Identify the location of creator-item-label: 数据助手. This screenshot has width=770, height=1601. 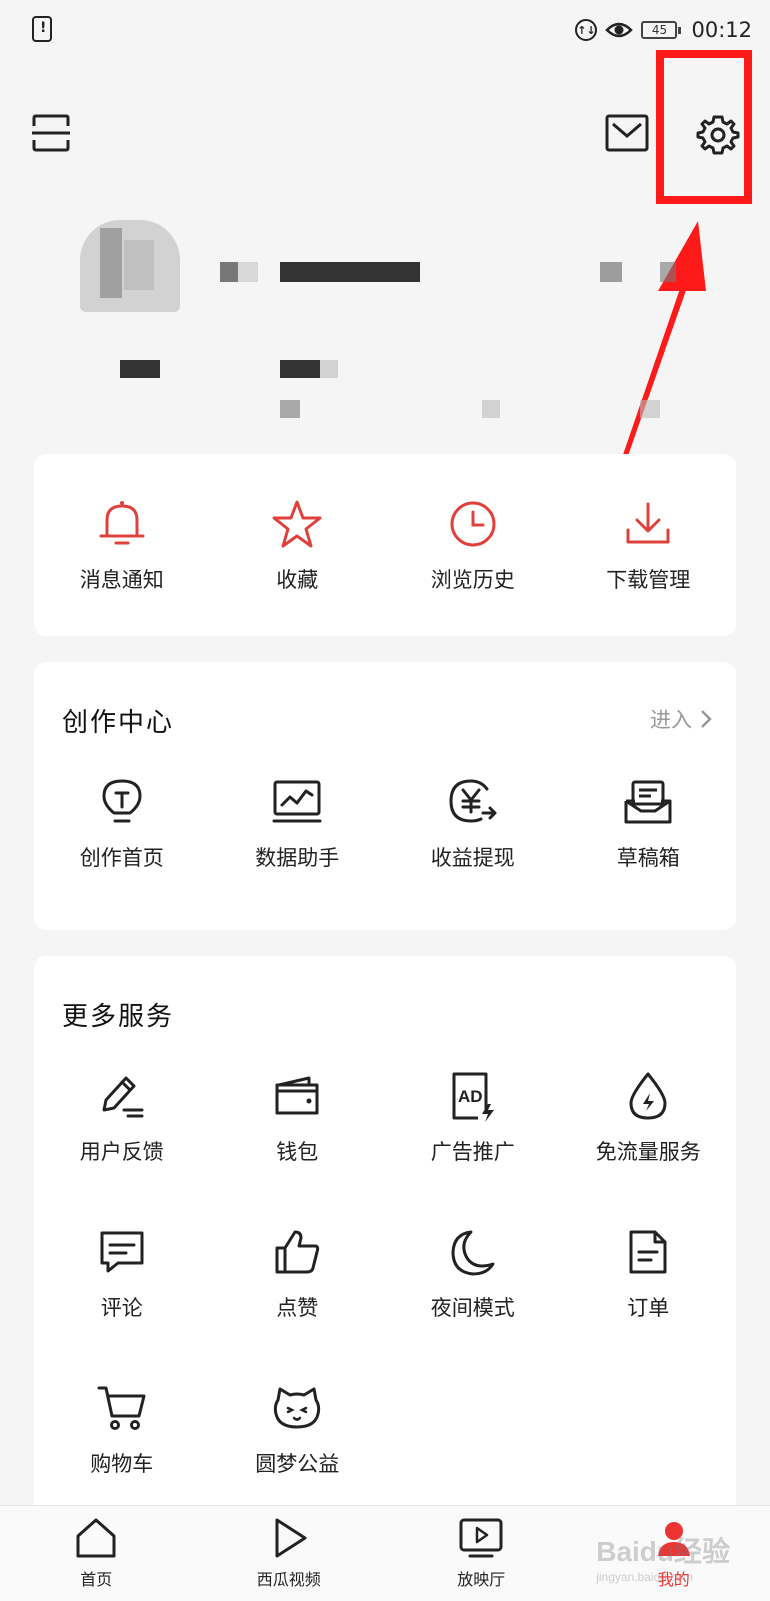
(297, 857).